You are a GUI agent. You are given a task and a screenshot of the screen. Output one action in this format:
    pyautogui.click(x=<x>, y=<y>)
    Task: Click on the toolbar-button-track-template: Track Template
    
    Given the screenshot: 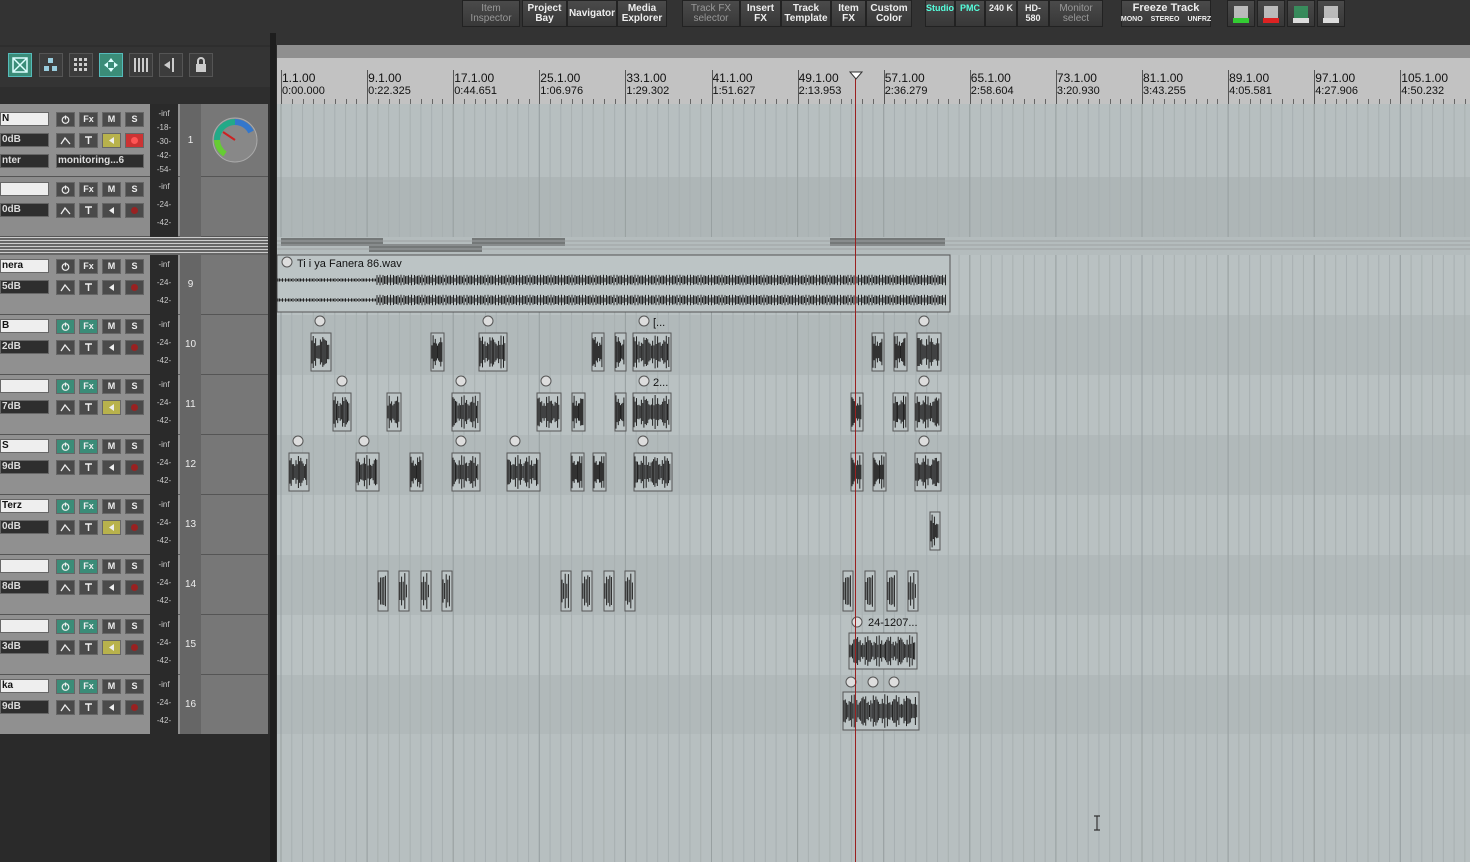 What is the action you would take?
    pyautogui.click(x=806, y=13)
    